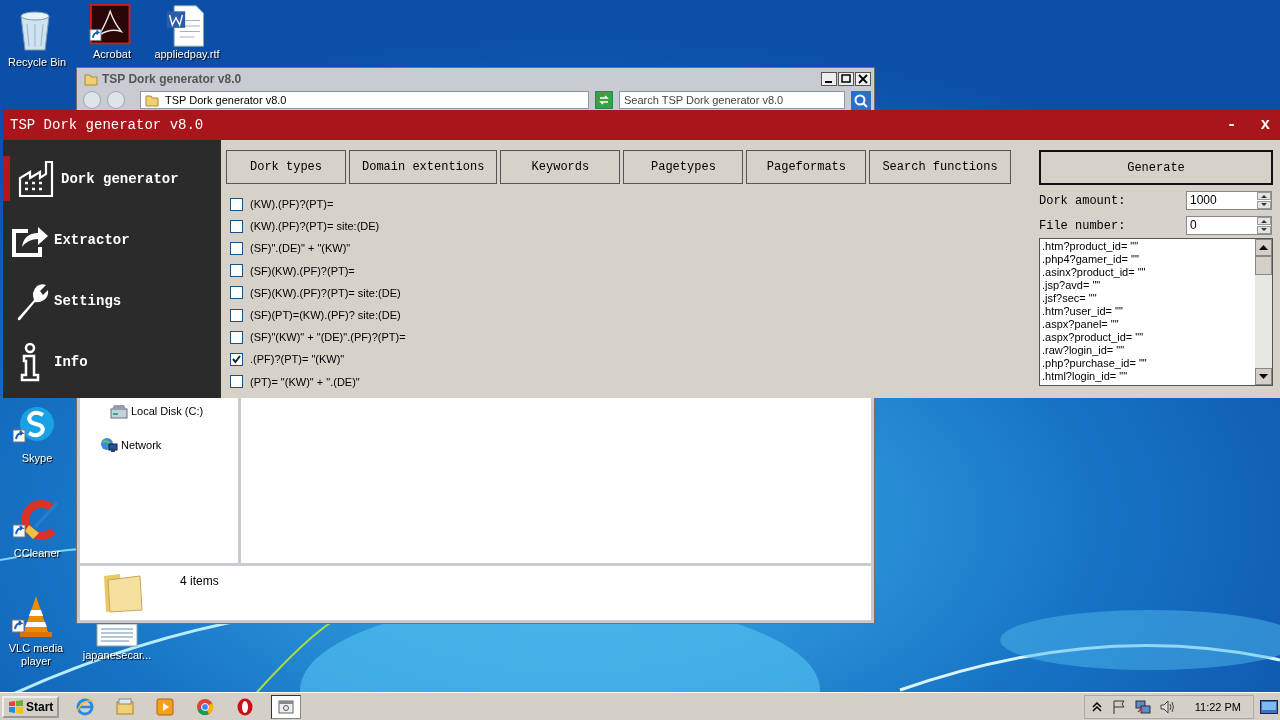  Describe the element at coordinates (37, 553) in the screenshot. I see `icon-label: CCleaner` at that location.